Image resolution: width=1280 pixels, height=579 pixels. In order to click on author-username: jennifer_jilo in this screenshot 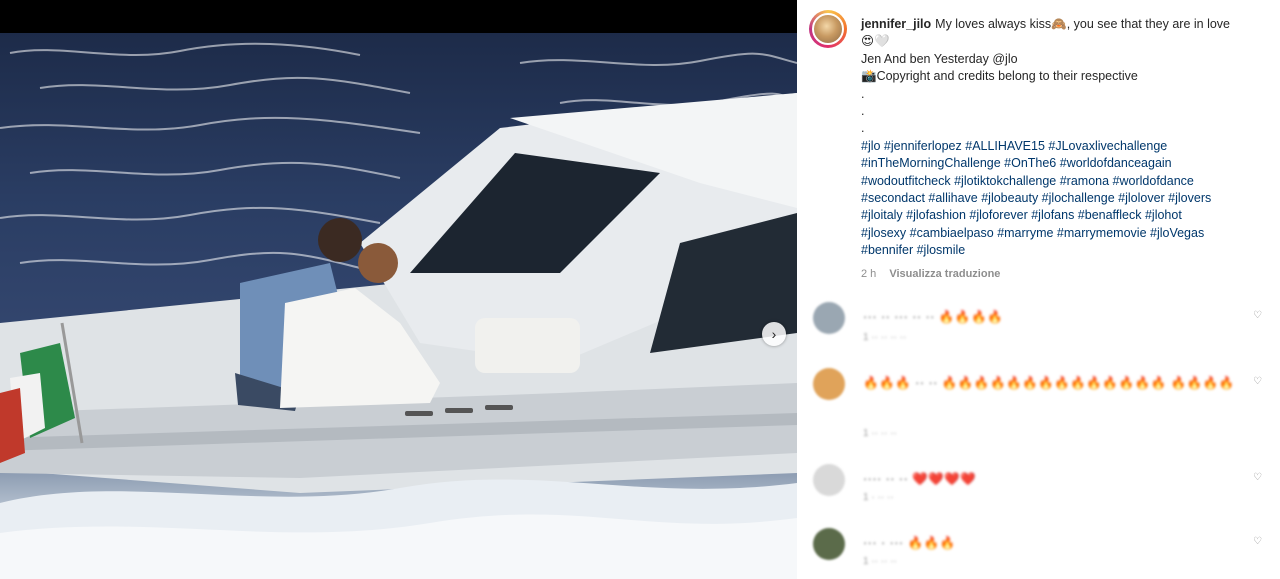, I will do `click(896, 24)`.